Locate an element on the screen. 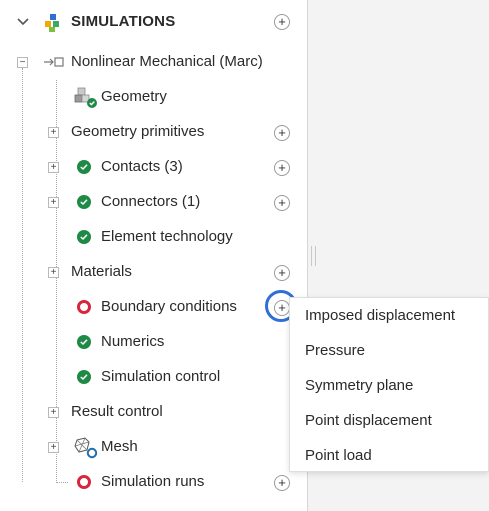  tree-item-boundary-conditions: Boundary conditions + is located at coordinates (153, 307).